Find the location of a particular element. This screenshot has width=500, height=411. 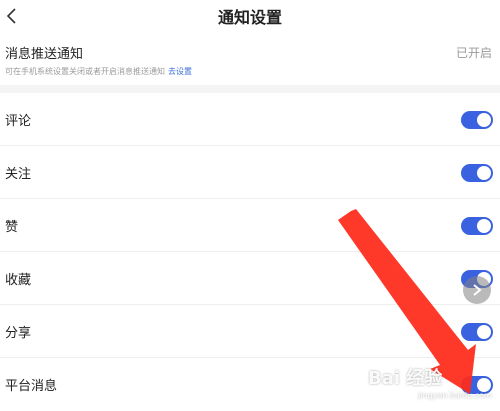

setting-label: 平台消息 is located at coordinates (31, 386).